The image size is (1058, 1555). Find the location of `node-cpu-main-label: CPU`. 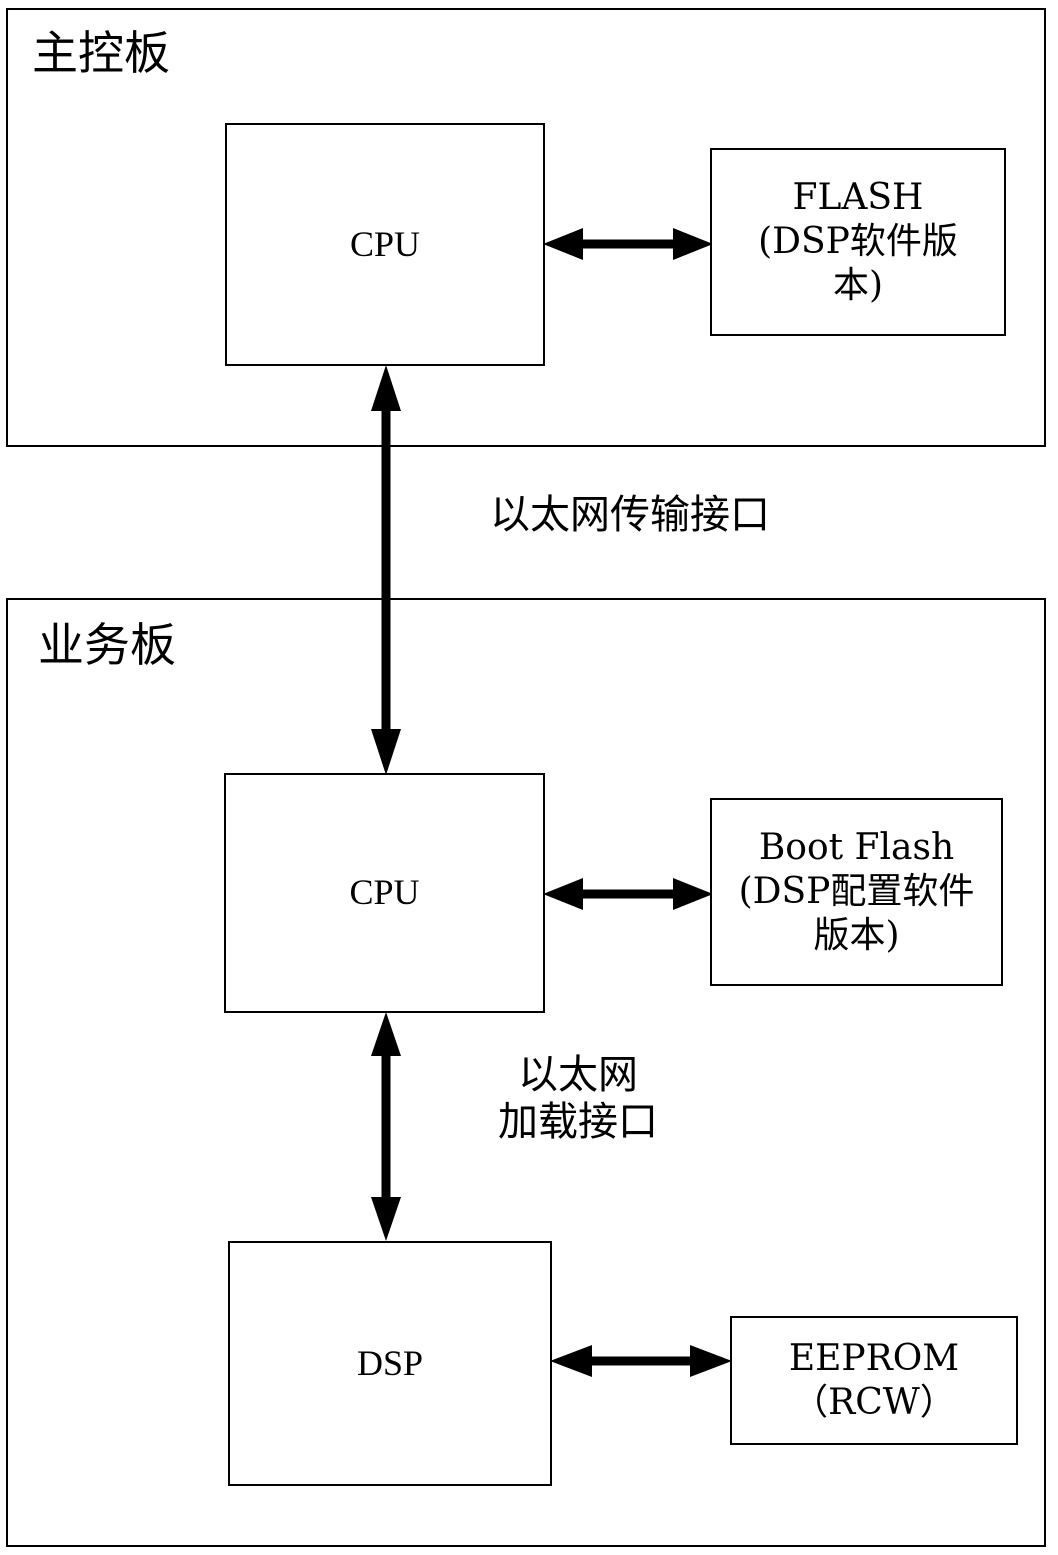

node-cpu-main-label: CPU is located at coordinates (385, 243).